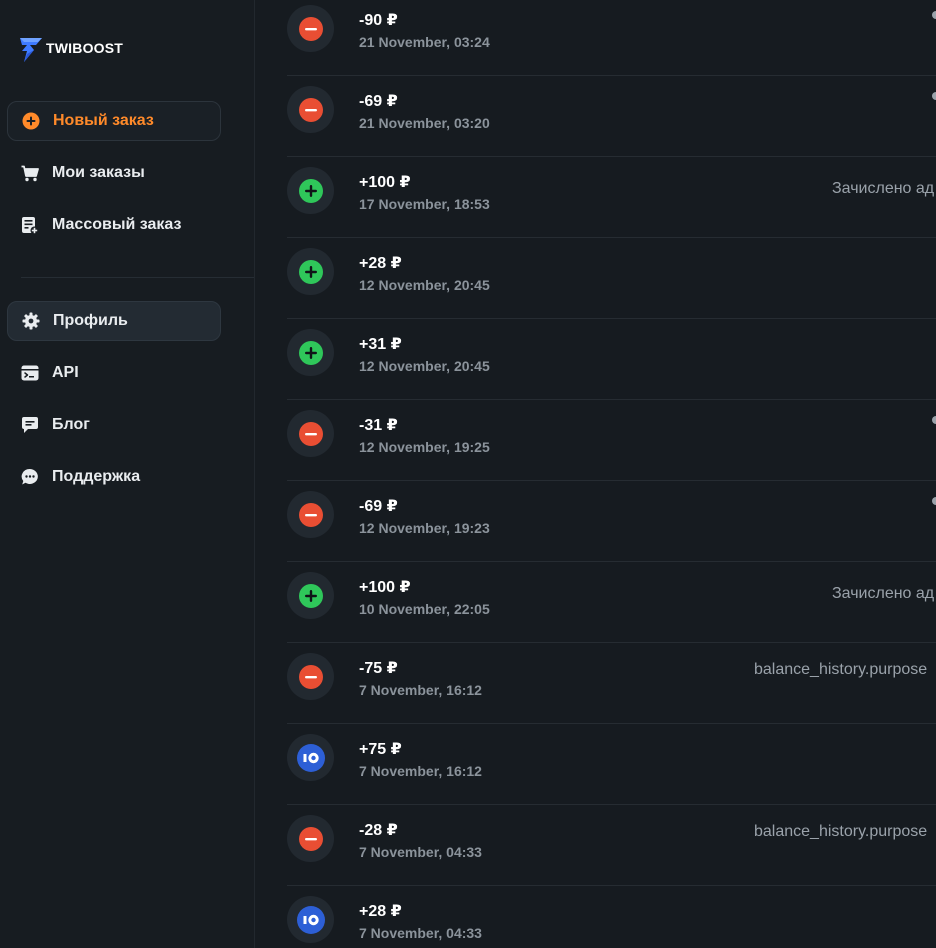 This screenshot has height=948, width=936. Describe the element at coordinates (137, 277) in the screenshot. I see `sidebar-divider` at that location.